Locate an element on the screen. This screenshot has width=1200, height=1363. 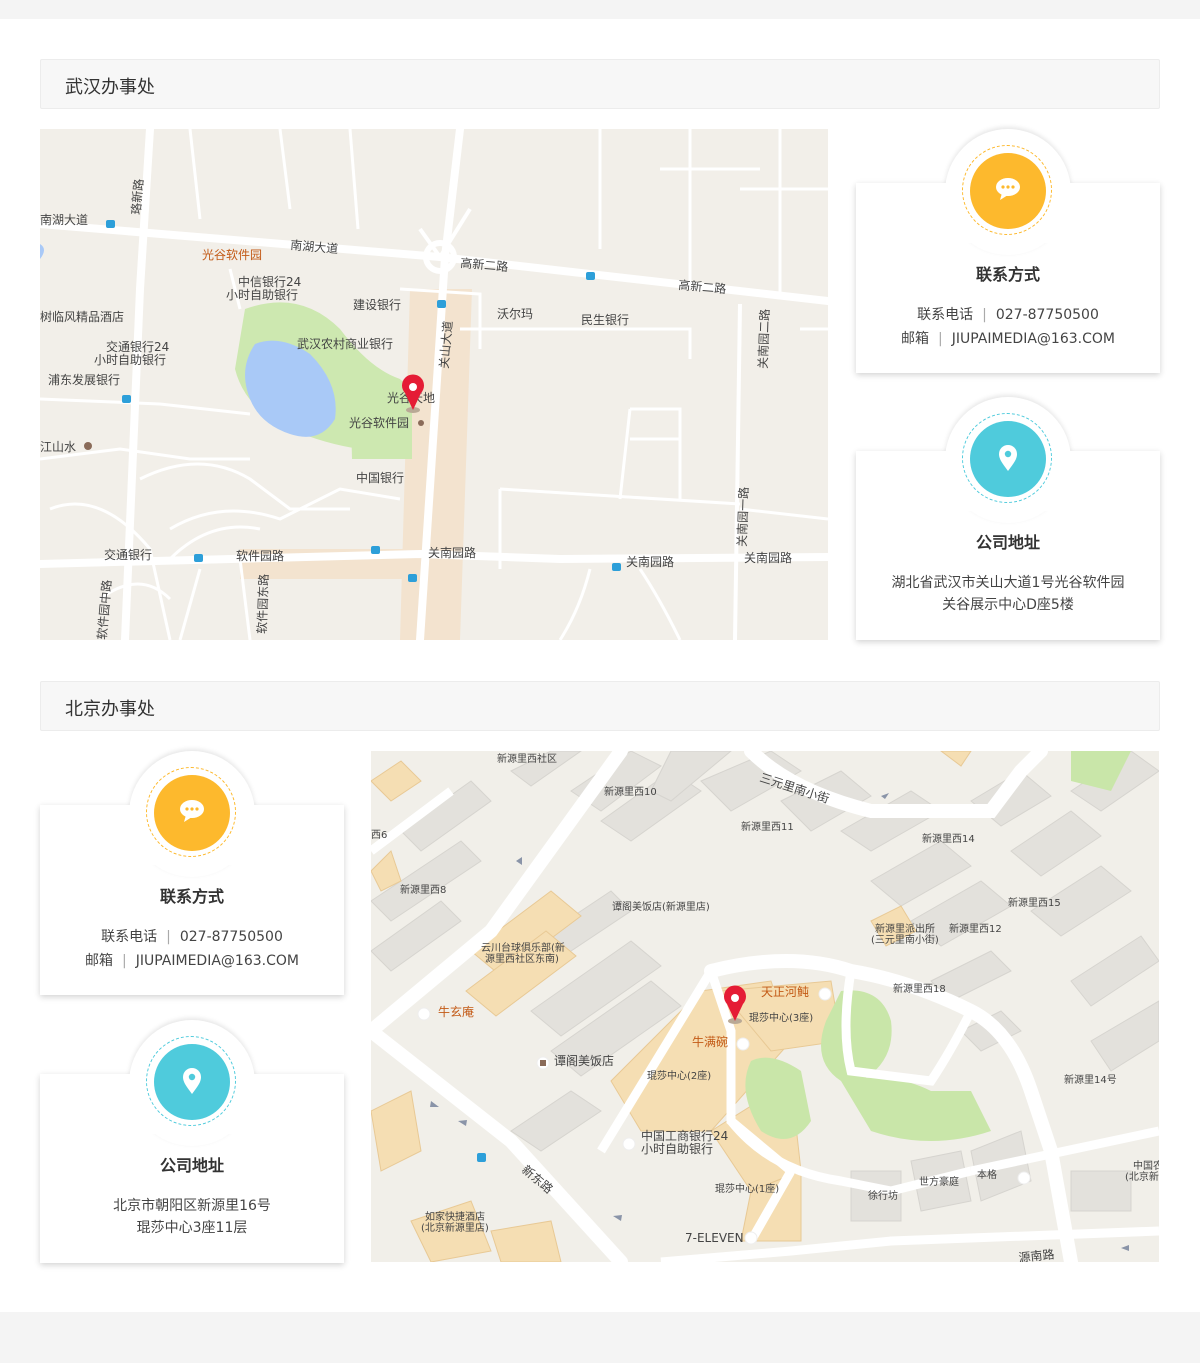
map-label: 新源里西11 is located at coordinates (767, 826).